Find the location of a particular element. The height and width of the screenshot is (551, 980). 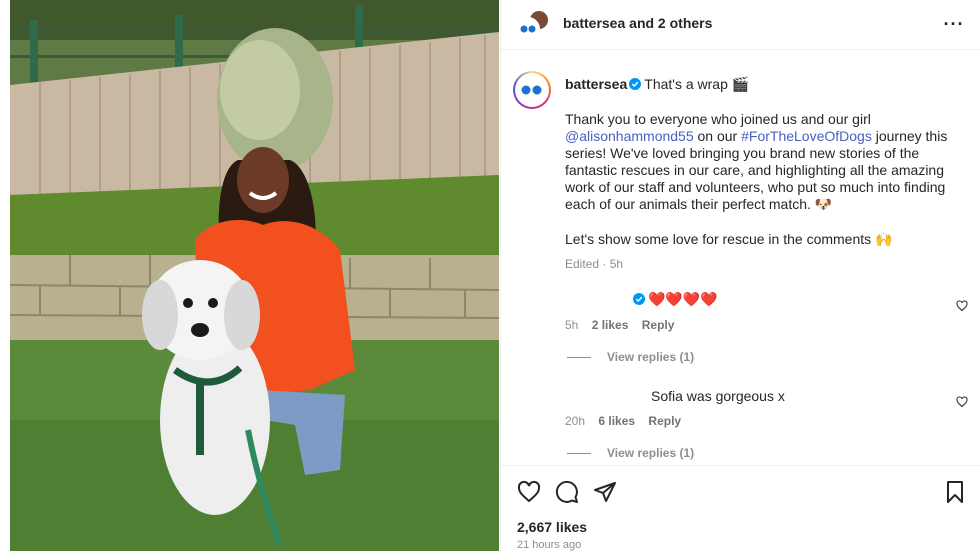

collab-avatars is located at coordinates (533, 25).